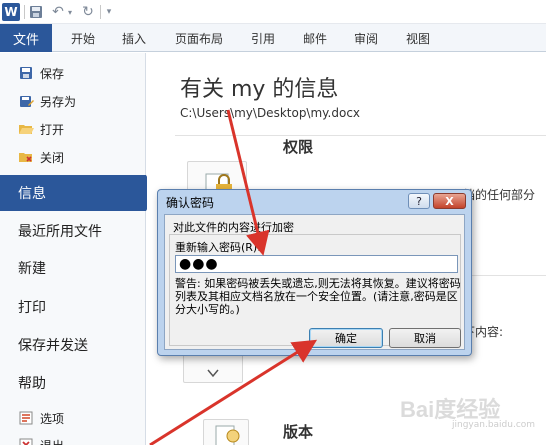 Image resolution: width=546 pixels, height=445 pixels. I want to click on encrypt-group-label: 对此文件的内容进行加密, so click(233, 227).